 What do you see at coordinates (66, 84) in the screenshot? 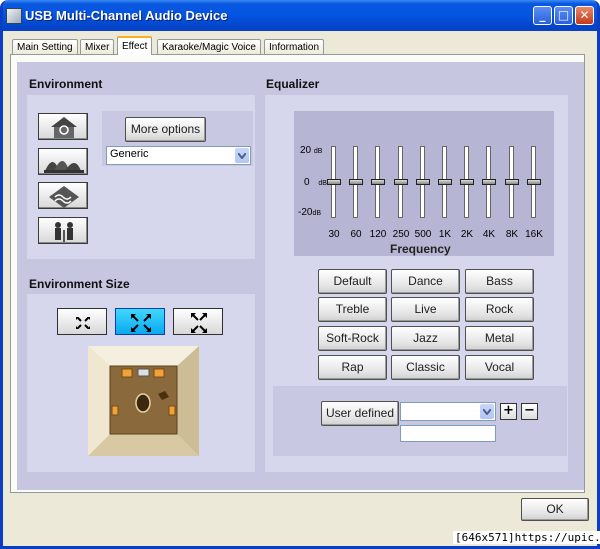
I see `environment-title: Environment` at bounding box center [66, 84].